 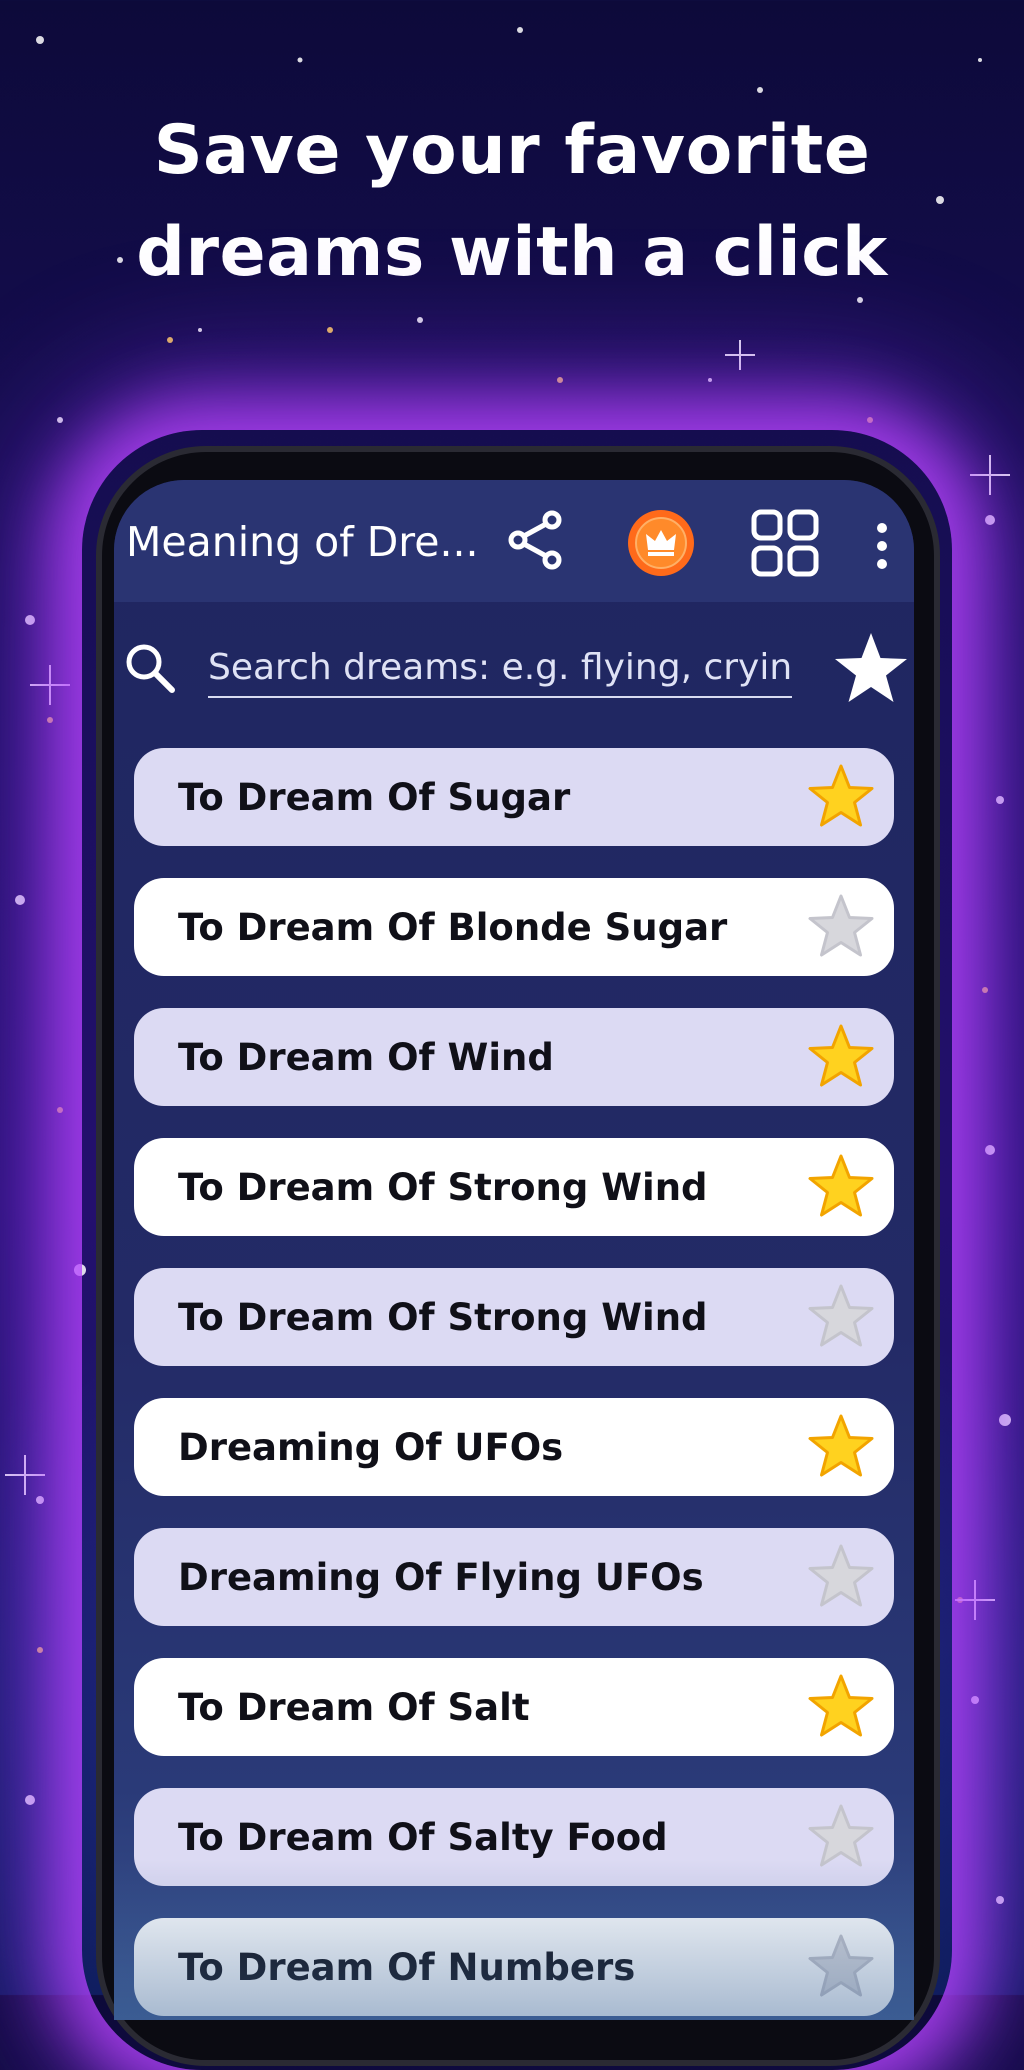 I want to click on share-icon, so click(x=536, y=540).